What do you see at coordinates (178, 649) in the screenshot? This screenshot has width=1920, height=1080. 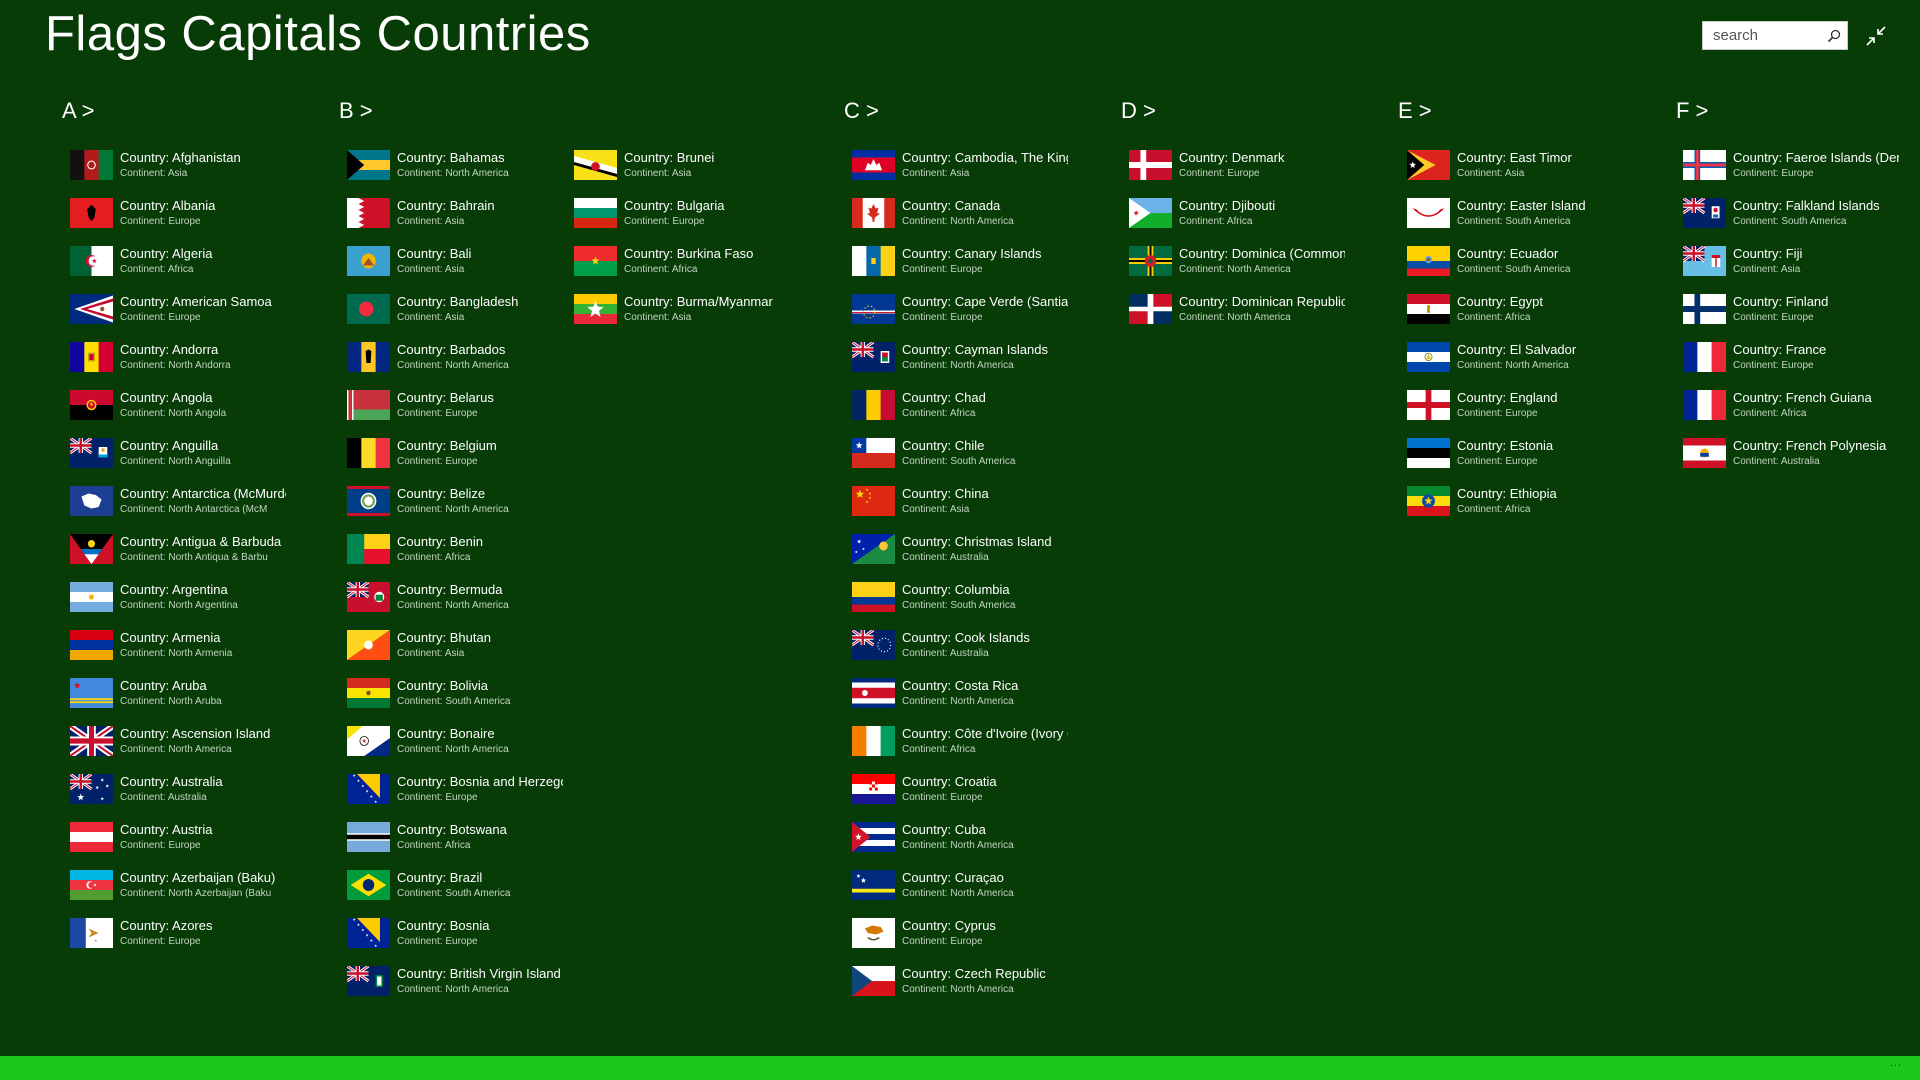 I see `country-tile: Country: Armenia Continent: North Armenia` at bounding box center [178, 649].